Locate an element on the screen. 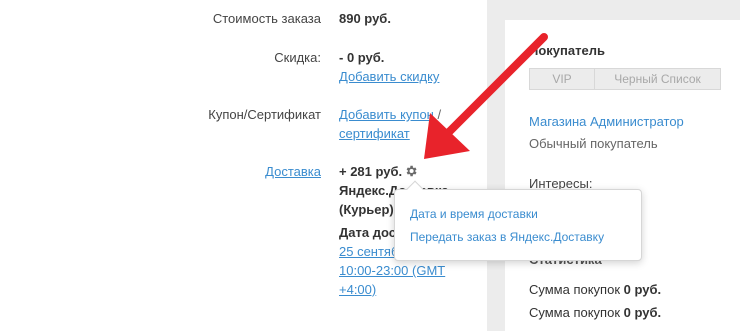 The height and width of the screenshot is (331, 740). purchases-row-2: Сумма покупок 0 руб. is located at coordinates (595, 312).